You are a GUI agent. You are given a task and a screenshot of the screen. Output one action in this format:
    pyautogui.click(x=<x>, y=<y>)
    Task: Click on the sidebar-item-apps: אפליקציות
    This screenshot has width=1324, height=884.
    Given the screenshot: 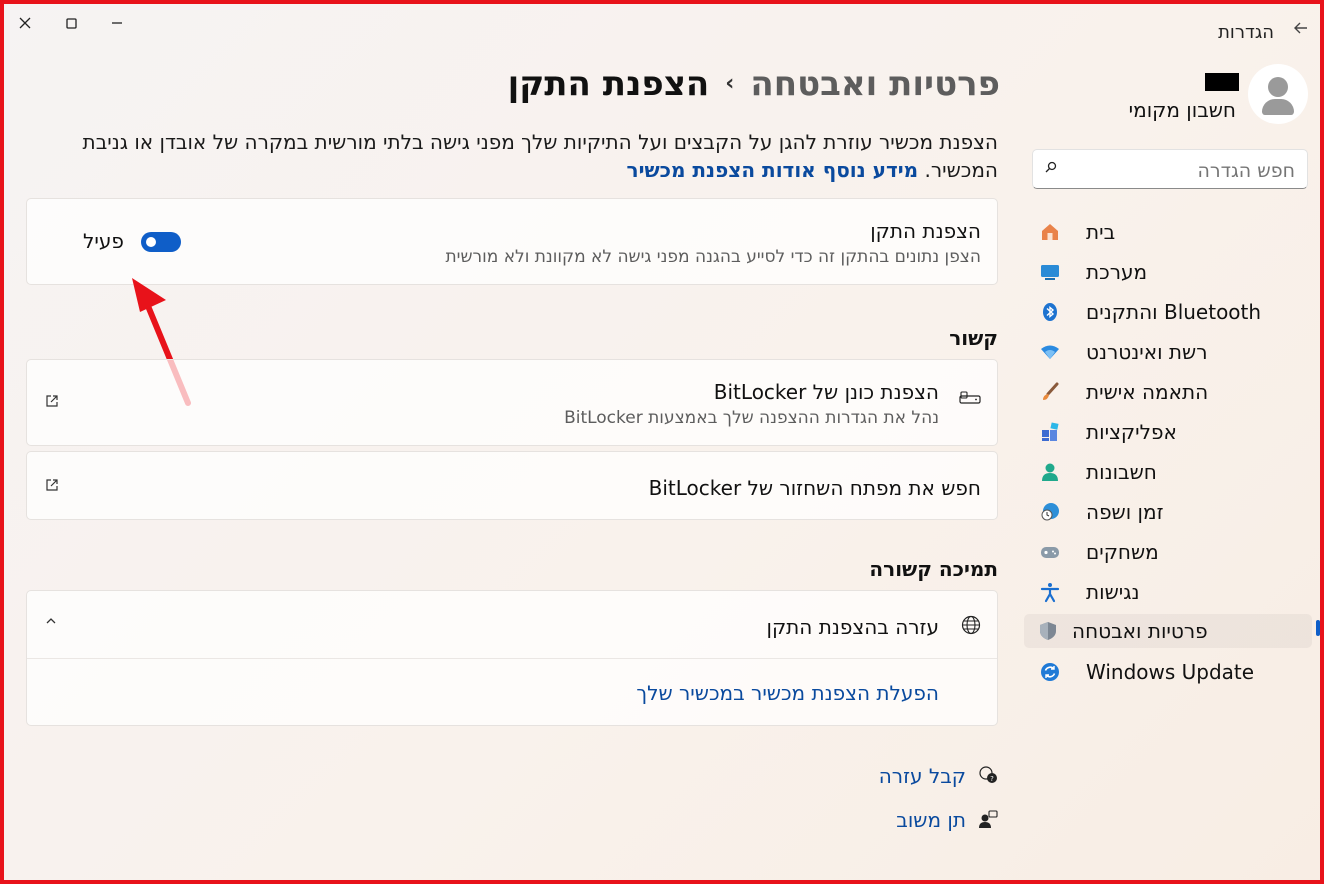 What is the action you would take?
    pyautogui.click(x=1175, y=432)
    